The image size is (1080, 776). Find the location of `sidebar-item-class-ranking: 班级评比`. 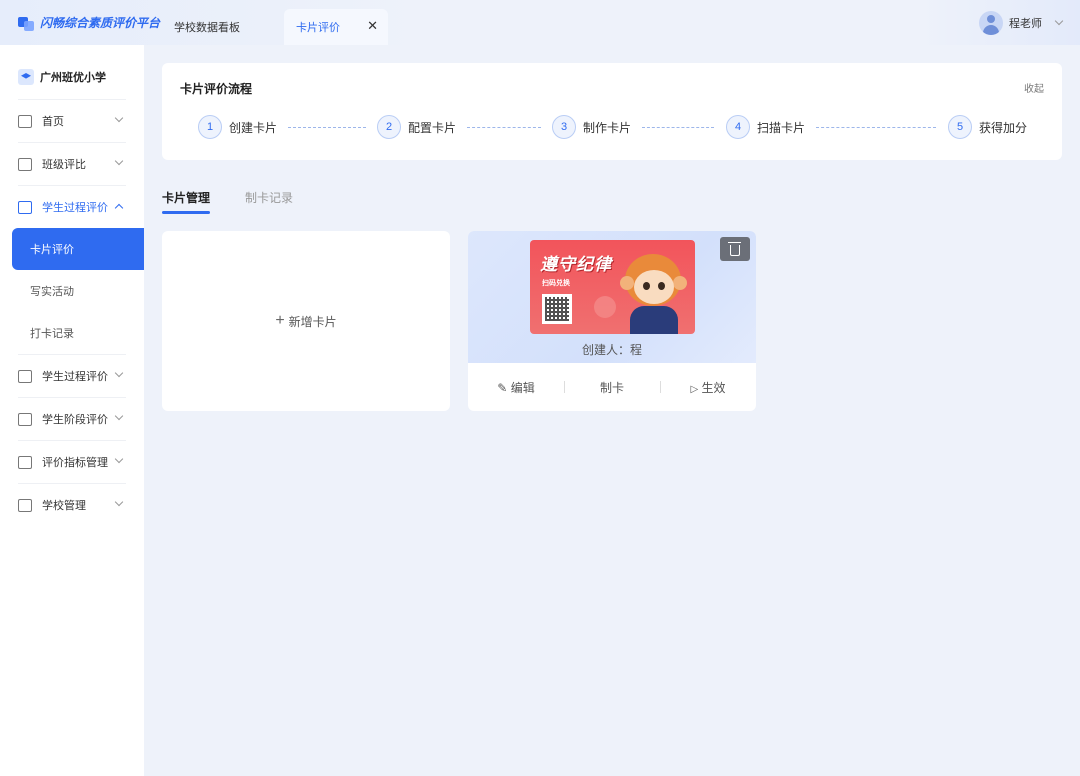

sidebar-item-class-ranking: 班级评比 is located at coordinates (72, 163).